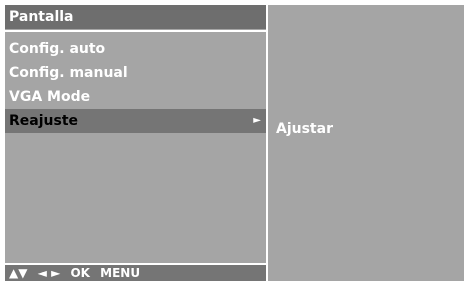 Image resolution: width=465 pixels, height=282 pixels. Describe the element at coordinates (44, 121) in the screenshot. I see `menu-item-label: Reajuste` at that location.